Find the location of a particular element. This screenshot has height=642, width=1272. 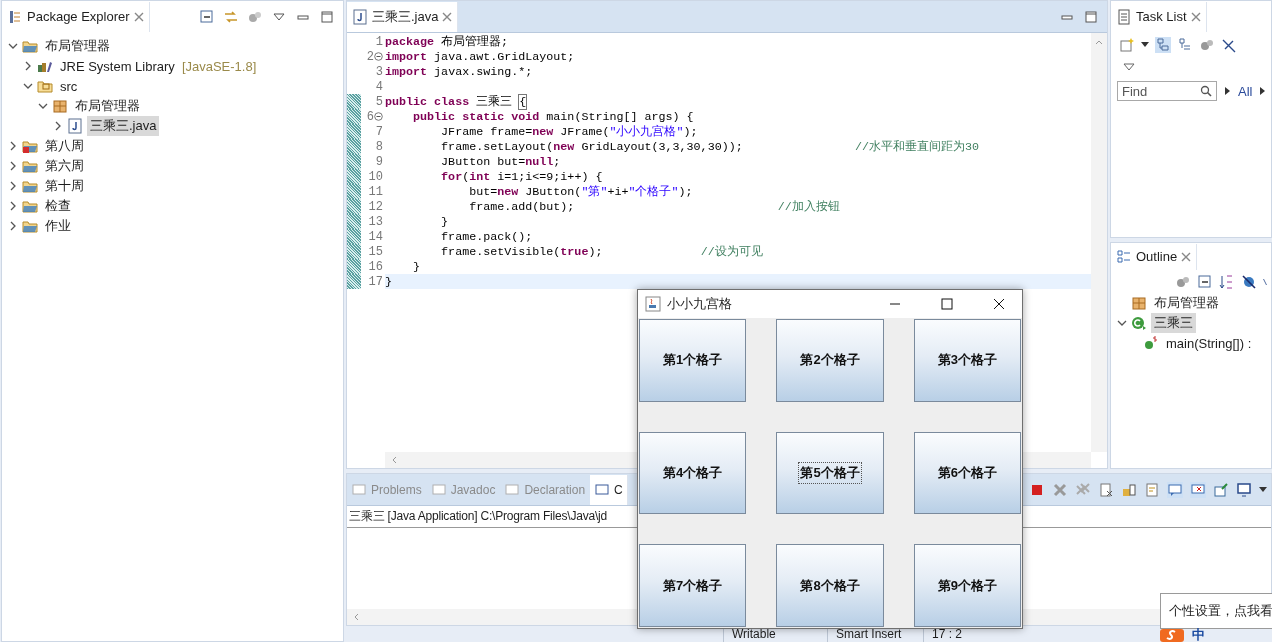

line-number: 3 is located at coordinates (379, 71).